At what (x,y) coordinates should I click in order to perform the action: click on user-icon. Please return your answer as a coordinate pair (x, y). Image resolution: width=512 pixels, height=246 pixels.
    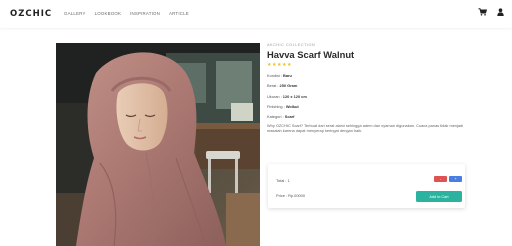
    Looking at the image, I should click on (500, 12).